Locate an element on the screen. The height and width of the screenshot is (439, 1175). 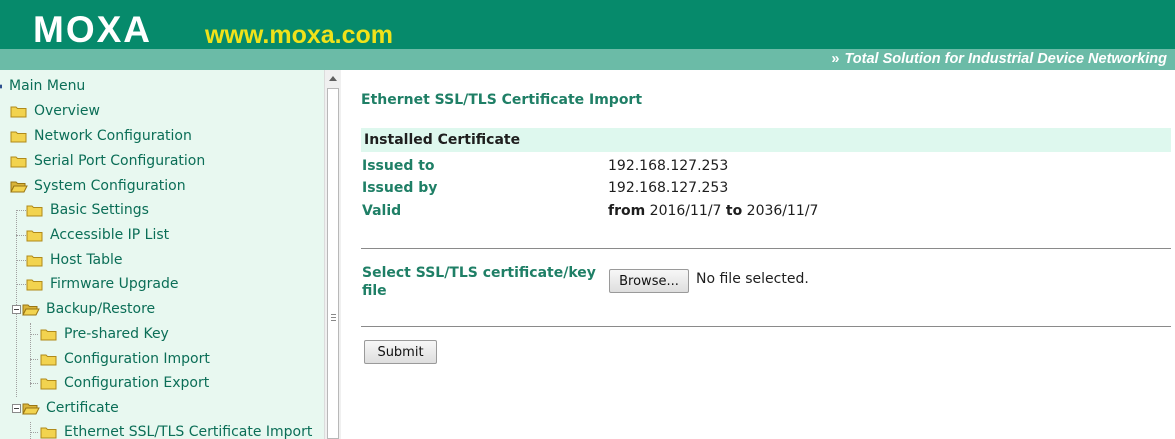
issued-by-value: 192.168.127.253 is located at coordinates (668, 188).